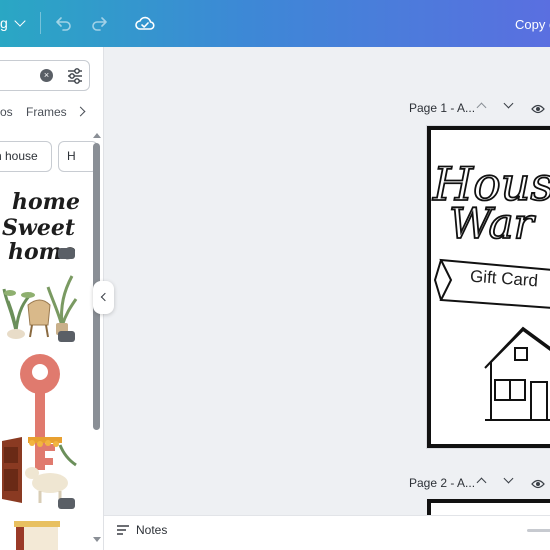 The image size is (550, 550). Describe the element at coordinates (75, 75) in the screenshot. I see `filter-icon` at that location.